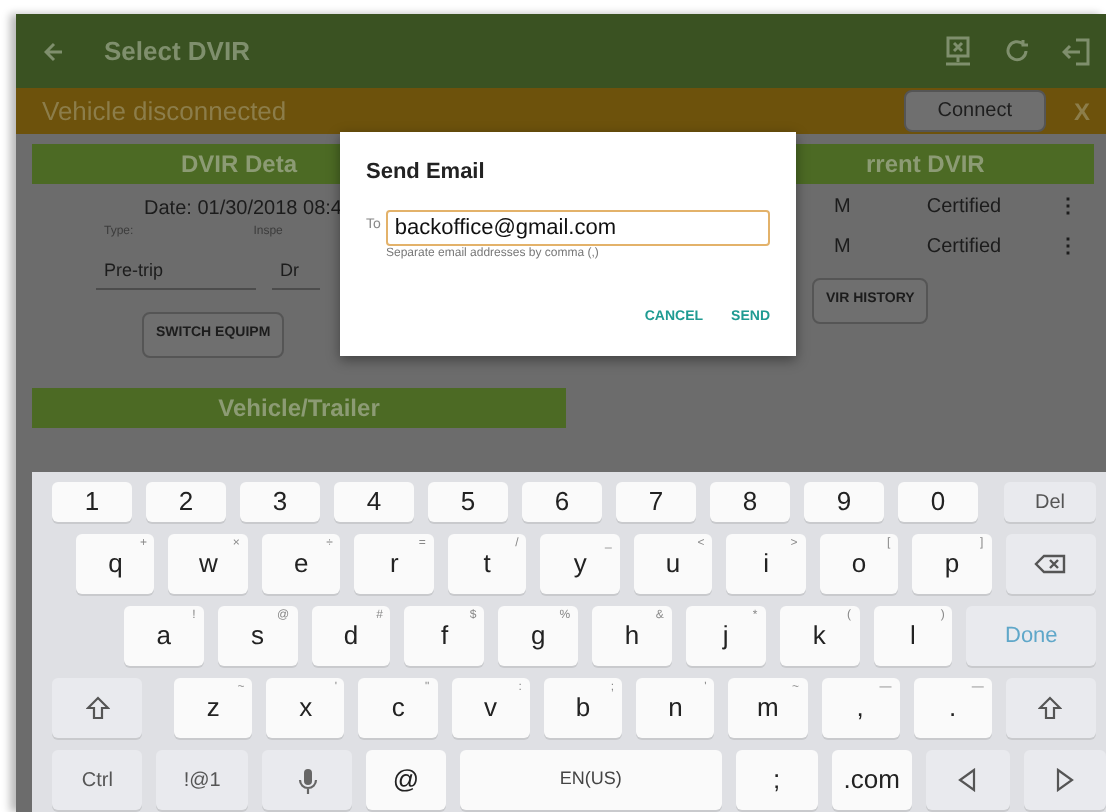 This screenshot has width=1106, height=812. Describe the element at coordinates (562, 502) in the screenshot. I see `key: 6` at that location.